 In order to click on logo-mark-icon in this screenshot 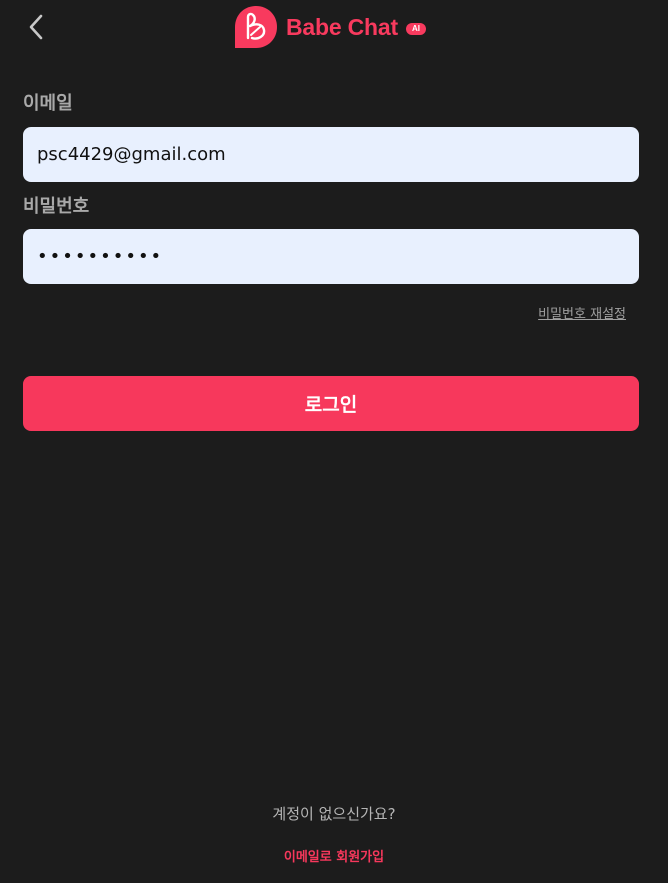, I will do `click(256, 27)`.